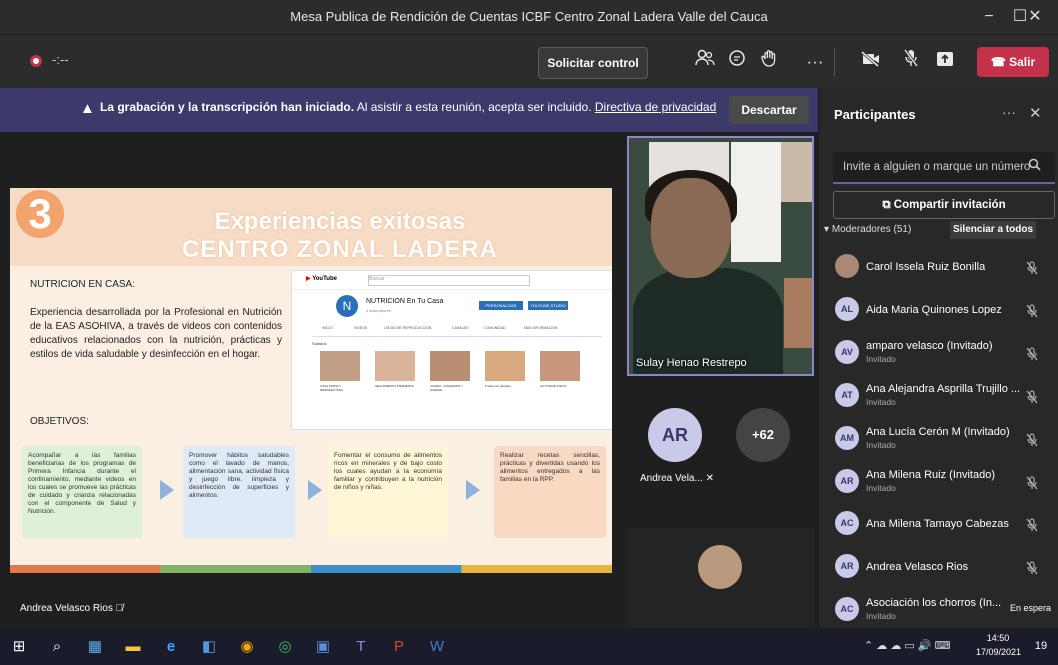  What do you see at coordinates (881, 488) in the screenshot?
I see `participant-role: Invitado` at bounding box center [881, 488].